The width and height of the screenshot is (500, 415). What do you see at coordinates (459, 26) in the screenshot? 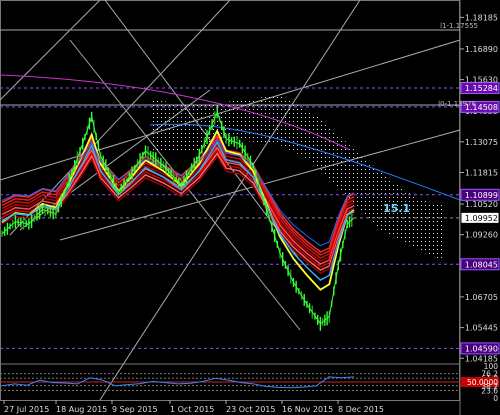
I see `level-label-l1: l1-1.17555` at bounding box center [459, 26].